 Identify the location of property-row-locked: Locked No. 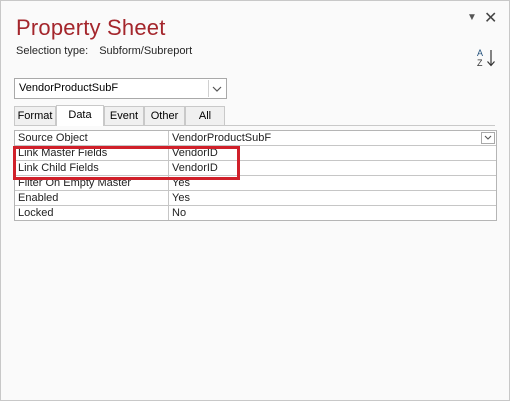
(255, 213).